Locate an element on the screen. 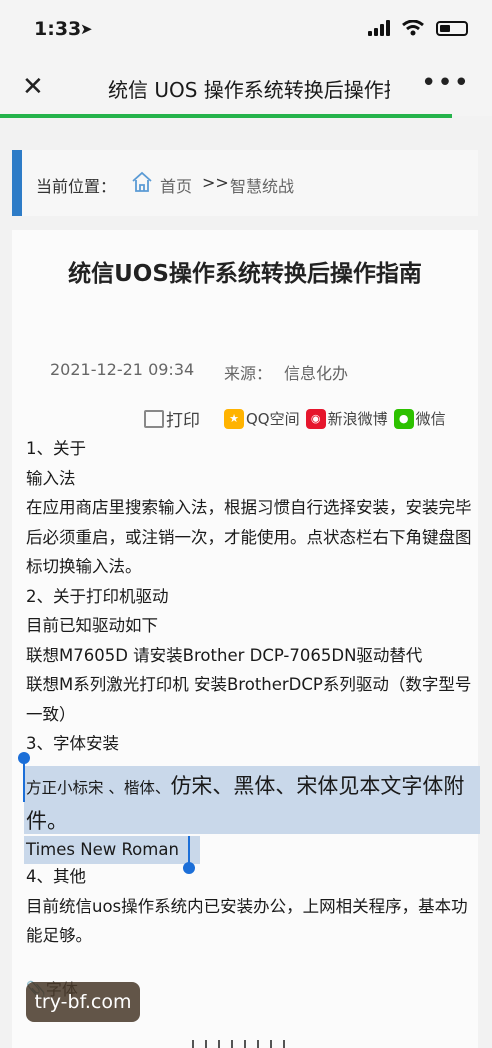  share-weibo-button: ◉ 新浪微博 is located at coordinates (346, 418).